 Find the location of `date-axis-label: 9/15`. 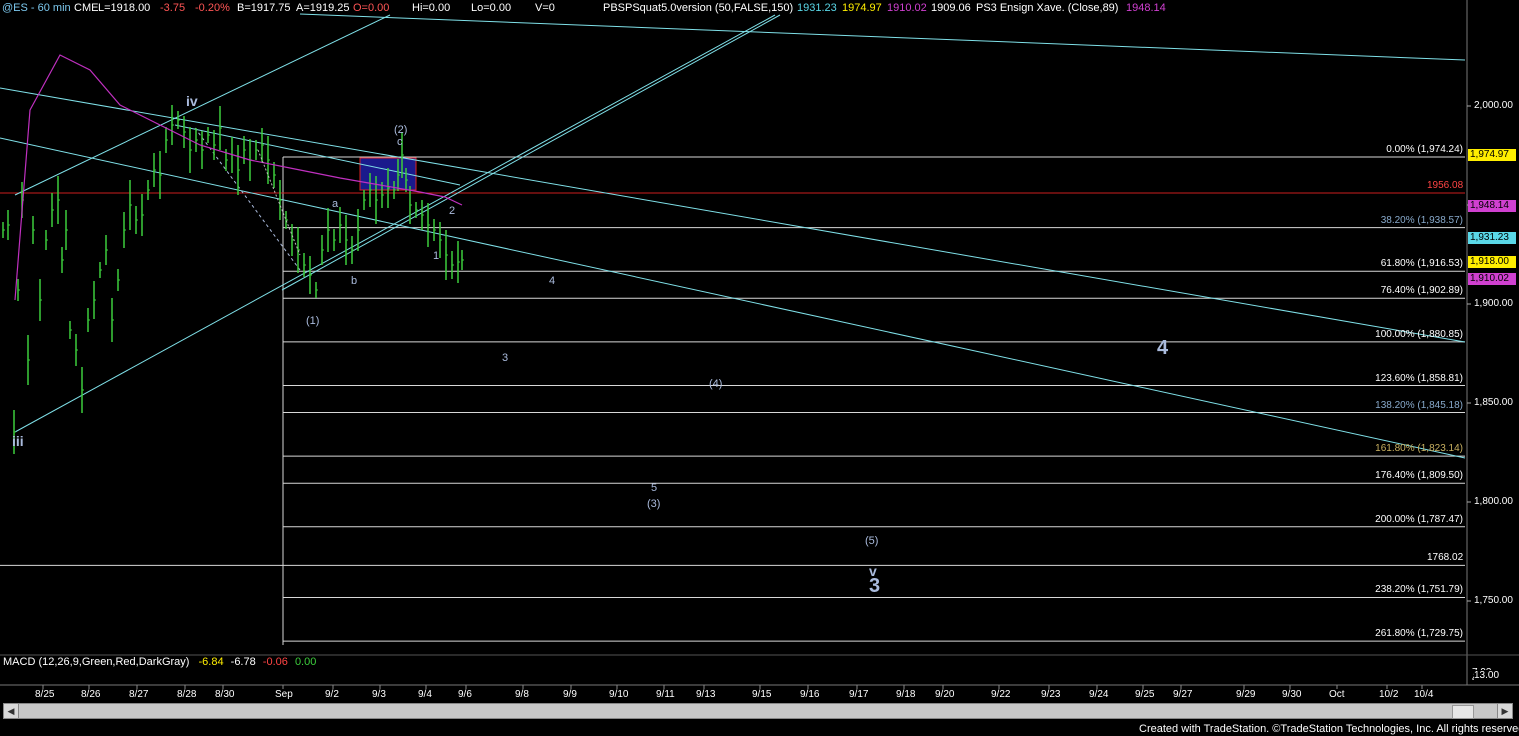

date-axis-label: 9/15 is located at coordinates (762, 694).